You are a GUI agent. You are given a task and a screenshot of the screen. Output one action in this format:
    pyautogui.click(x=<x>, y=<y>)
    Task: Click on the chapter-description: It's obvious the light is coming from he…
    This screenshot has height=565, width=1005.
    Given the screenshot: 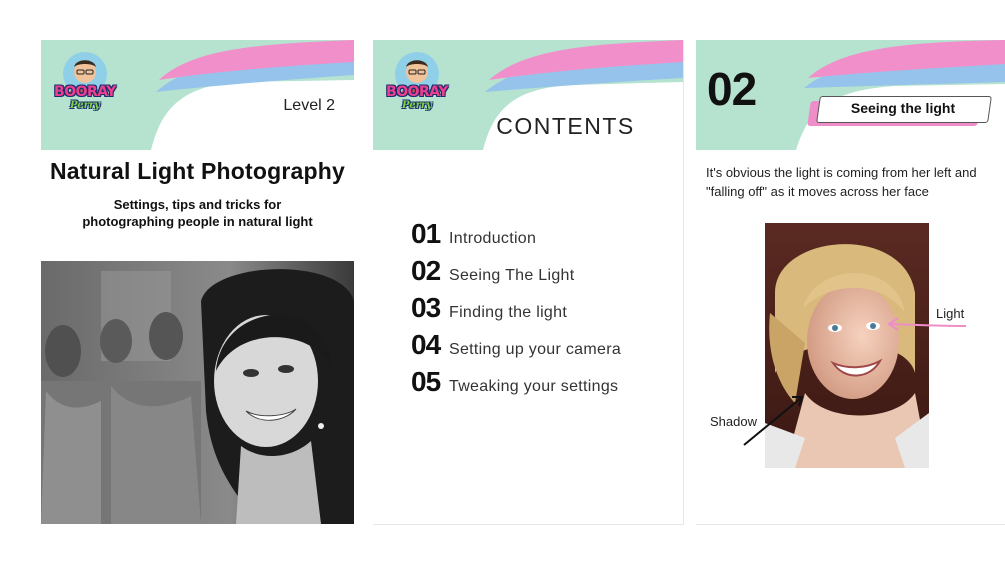 What is the action you would take?
    pyautogui.click(x=841, y=182)
    